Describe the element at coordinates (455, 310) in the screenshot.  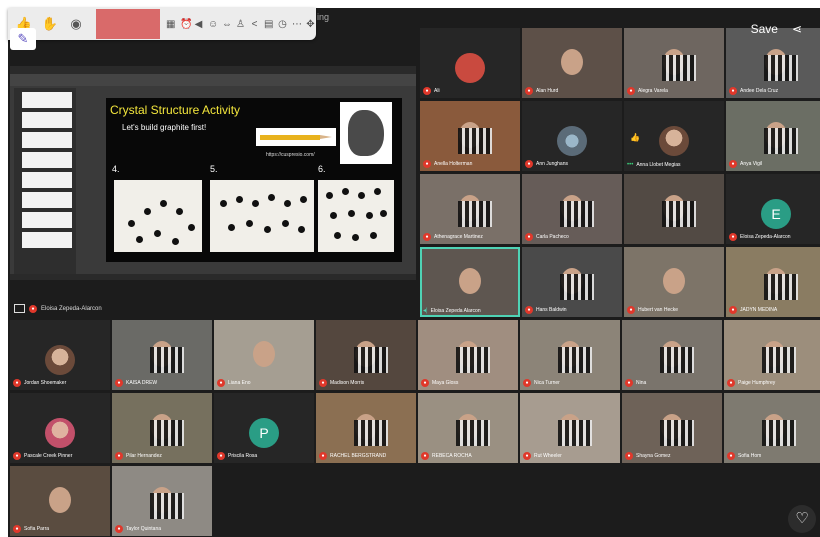
I see `participant-name: Eloisa Zepeda Alarcon` at that location.